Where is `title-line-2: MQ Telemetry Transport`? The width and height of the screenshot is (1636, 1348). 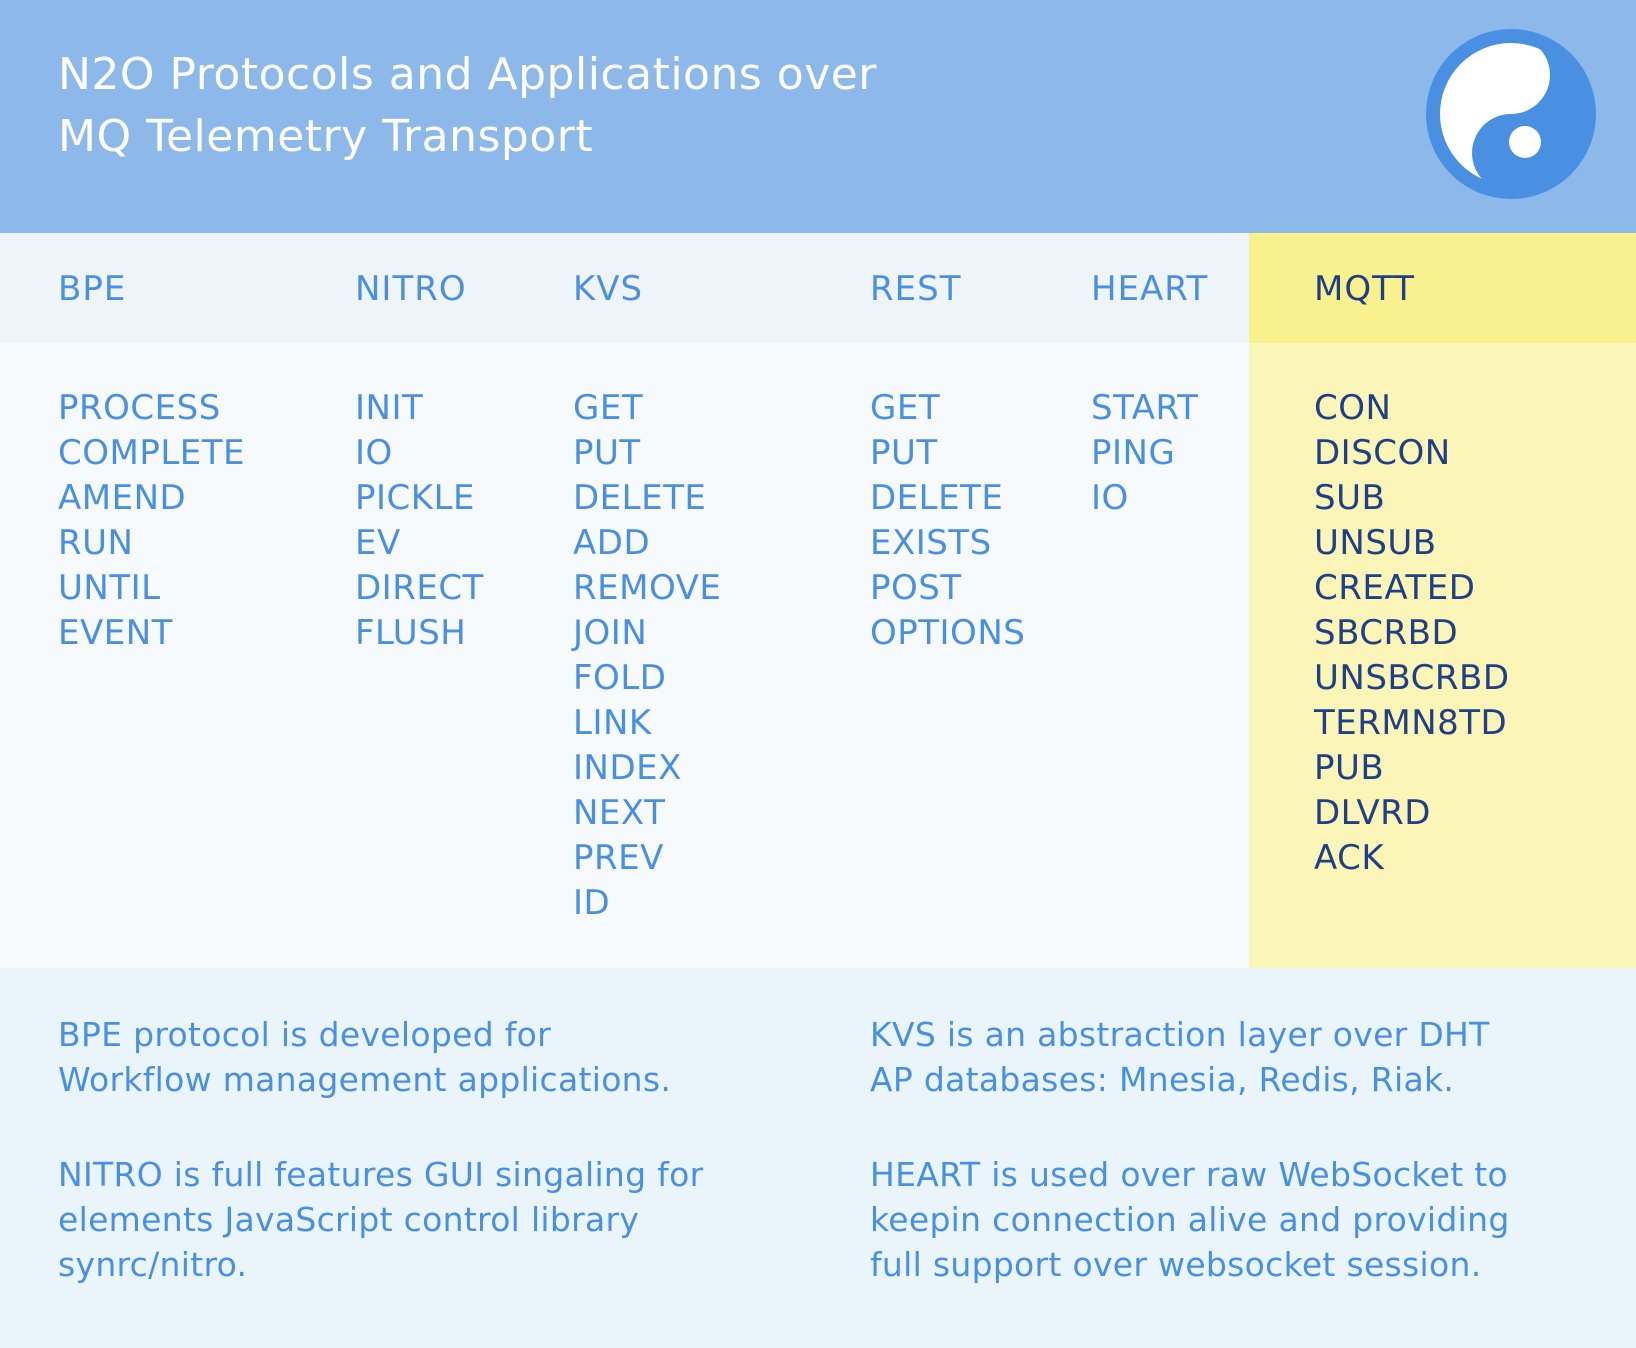
title-line-2: MQ Telemetry Transport is located at coordinates (326, 136).